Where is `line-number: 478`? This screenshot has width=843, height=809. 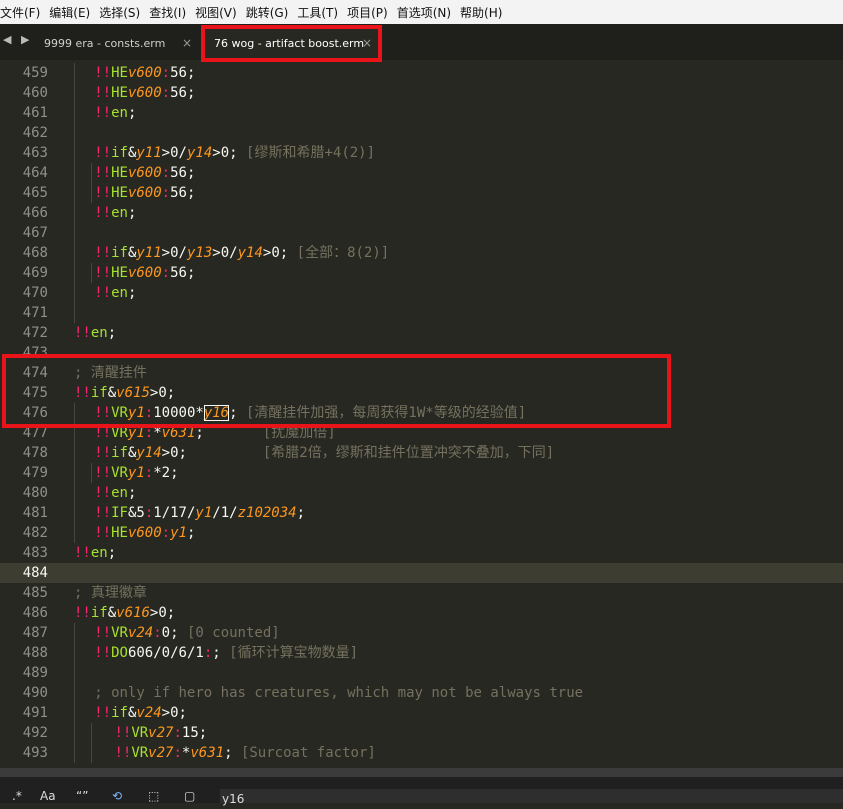 line-number: 478 is located at coordinates (35, 453).